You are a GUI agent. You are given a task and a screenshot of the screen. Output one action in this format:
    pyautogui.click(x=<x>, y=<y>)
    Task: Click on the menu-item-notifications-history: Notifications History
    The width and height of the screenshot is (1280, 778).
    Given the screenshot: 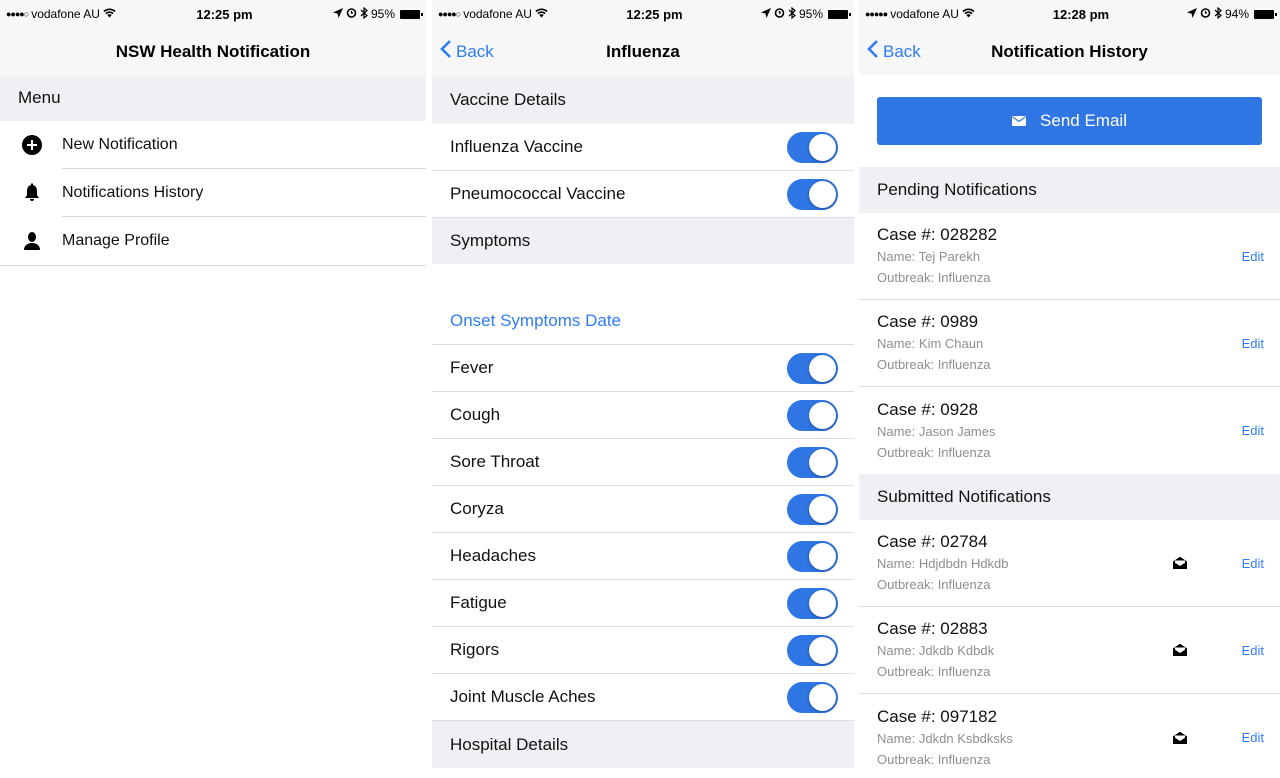 What is the action you would take?
    pyautogui.click(x=213, y=193)
    